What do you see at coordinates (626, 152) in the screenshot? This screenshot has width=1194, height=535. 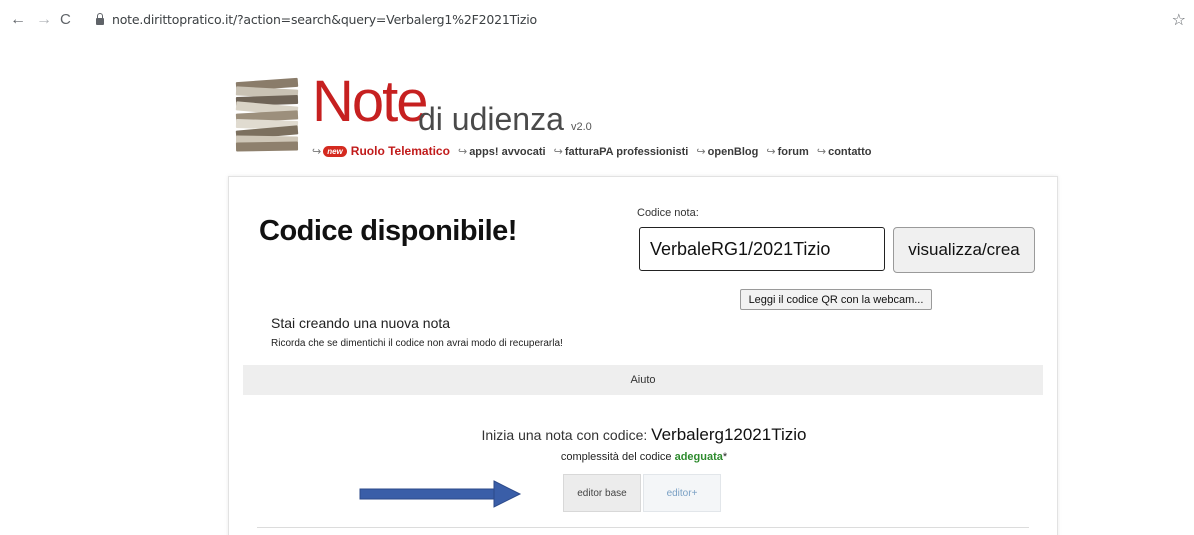 I see `nav-link-fatturapa: fatturaPA professionisti` at bounding box center [626, 152].